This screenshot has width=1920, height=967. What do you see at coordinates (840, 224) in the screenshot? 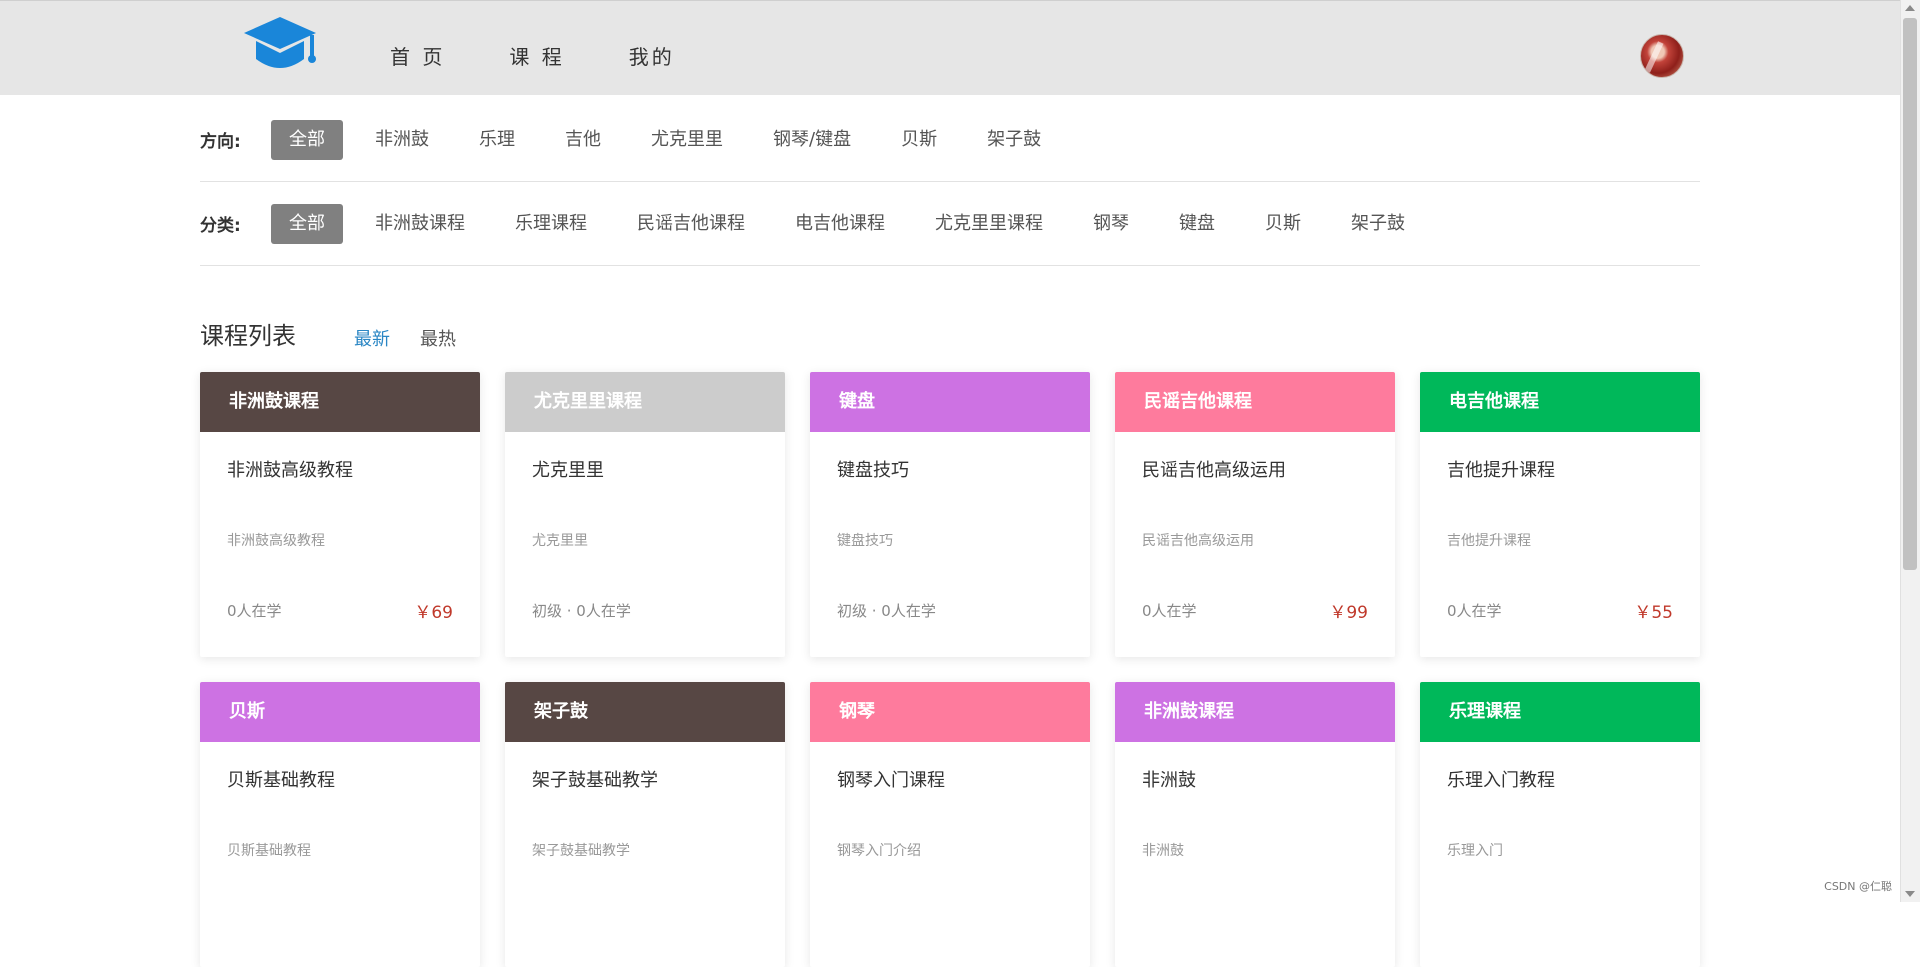
I see `category-option: 电吉他课程` at bounding box center [840, 224].